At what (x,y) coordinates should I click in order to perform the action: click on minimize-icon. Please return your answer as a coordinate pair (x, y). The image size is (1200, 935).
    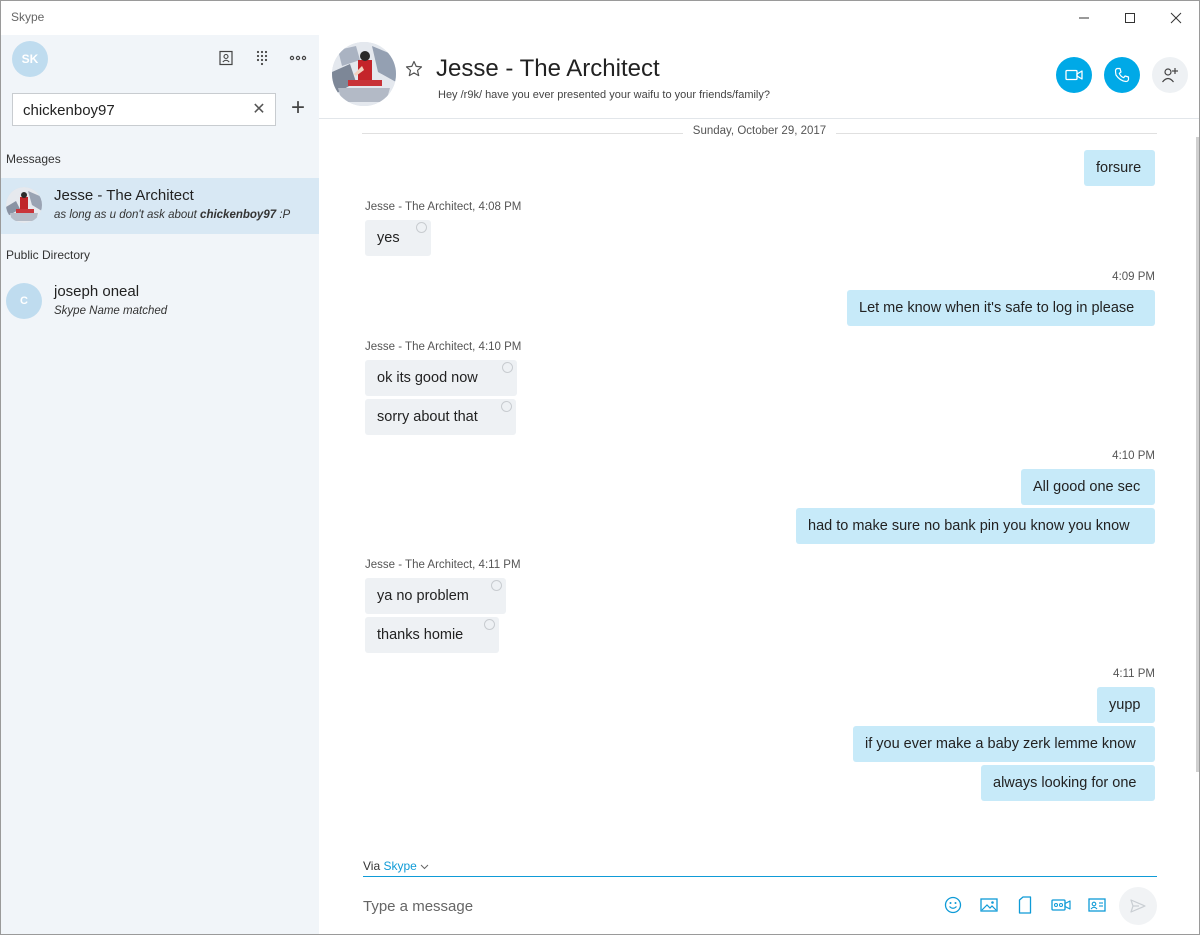
    Looking at the image, I should click on (1084, 18).